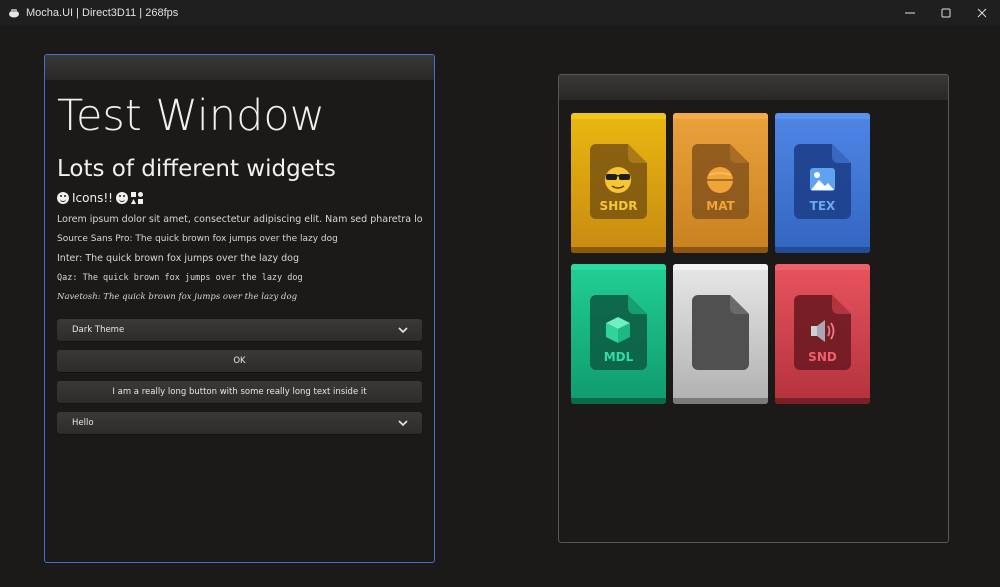 The height and width of the screenshot is (587, 1000). Describe the element at coordinates (720, 258) in the screenshot. I see `asset-grid: SHDR MAT TEX MDL SND` at that location.